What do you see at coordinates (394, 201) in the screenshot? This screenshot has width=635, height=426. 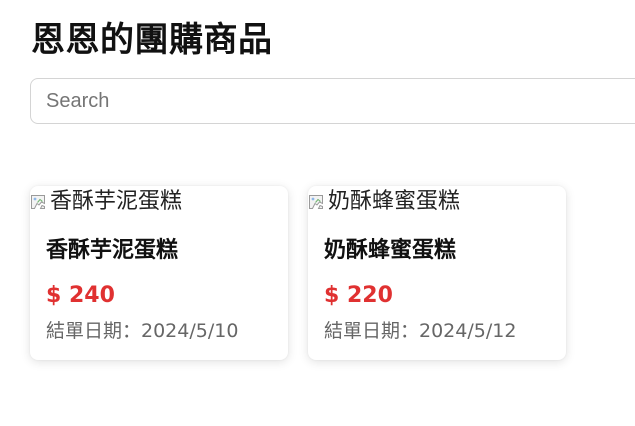 I see `image-alt-text: 奶酥蜂蜜蛋糕` at bounding box center [394, 201].